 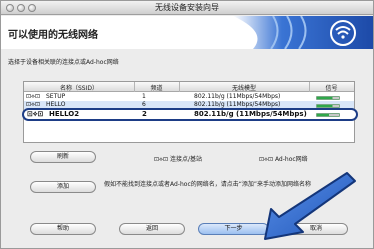 I want to click on page-title: 可以使用的无线网络, so click(x=53, y=35).